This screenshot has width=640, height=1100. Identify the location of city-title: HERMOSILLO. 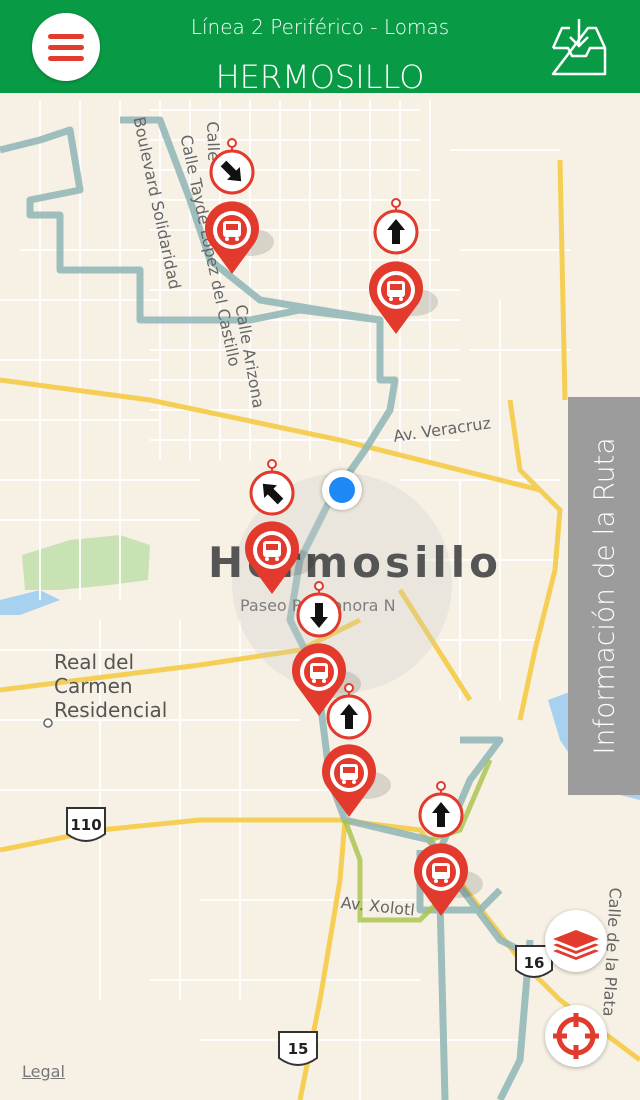
(320, 77).